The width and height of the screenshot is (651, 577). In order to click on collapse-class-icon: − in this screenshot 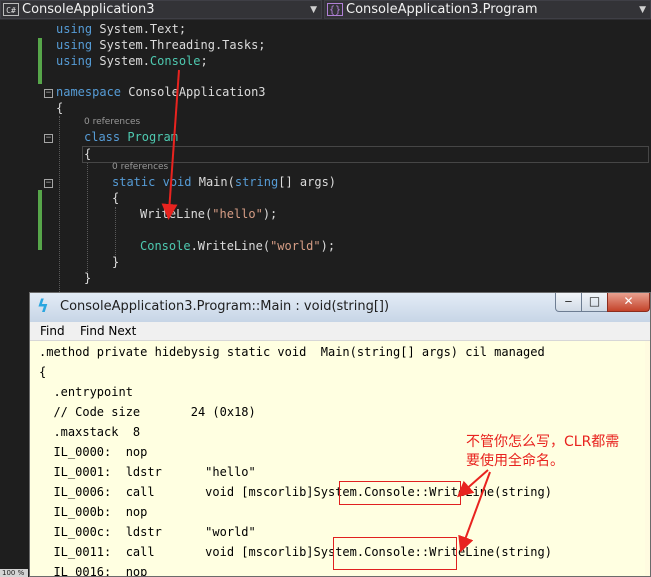, I will do `click(48, 138)`.